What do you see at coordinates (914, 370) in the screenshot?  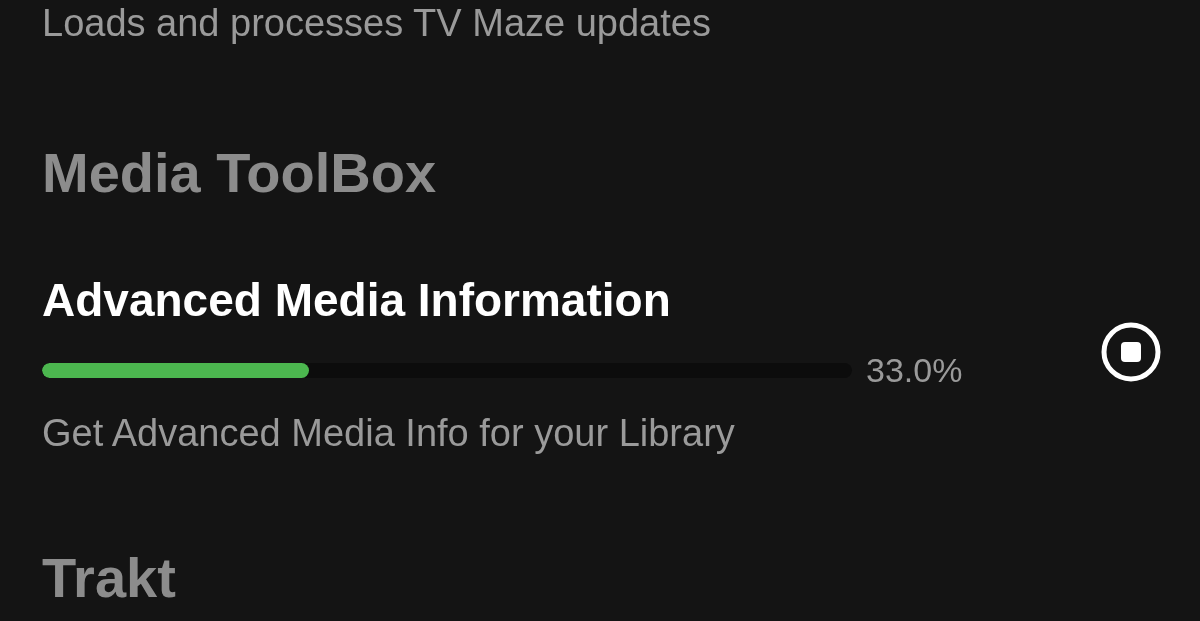 I see `progress-percent: 33.0%` at bounding box center [914, 370].